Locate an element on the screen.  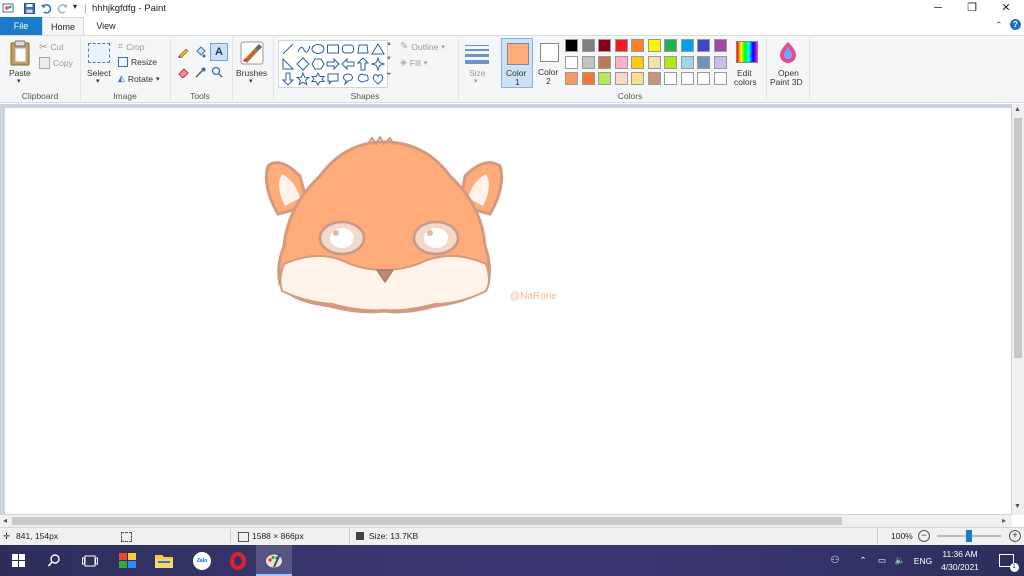
shapes-gallery is located at coordinates (333, 64).